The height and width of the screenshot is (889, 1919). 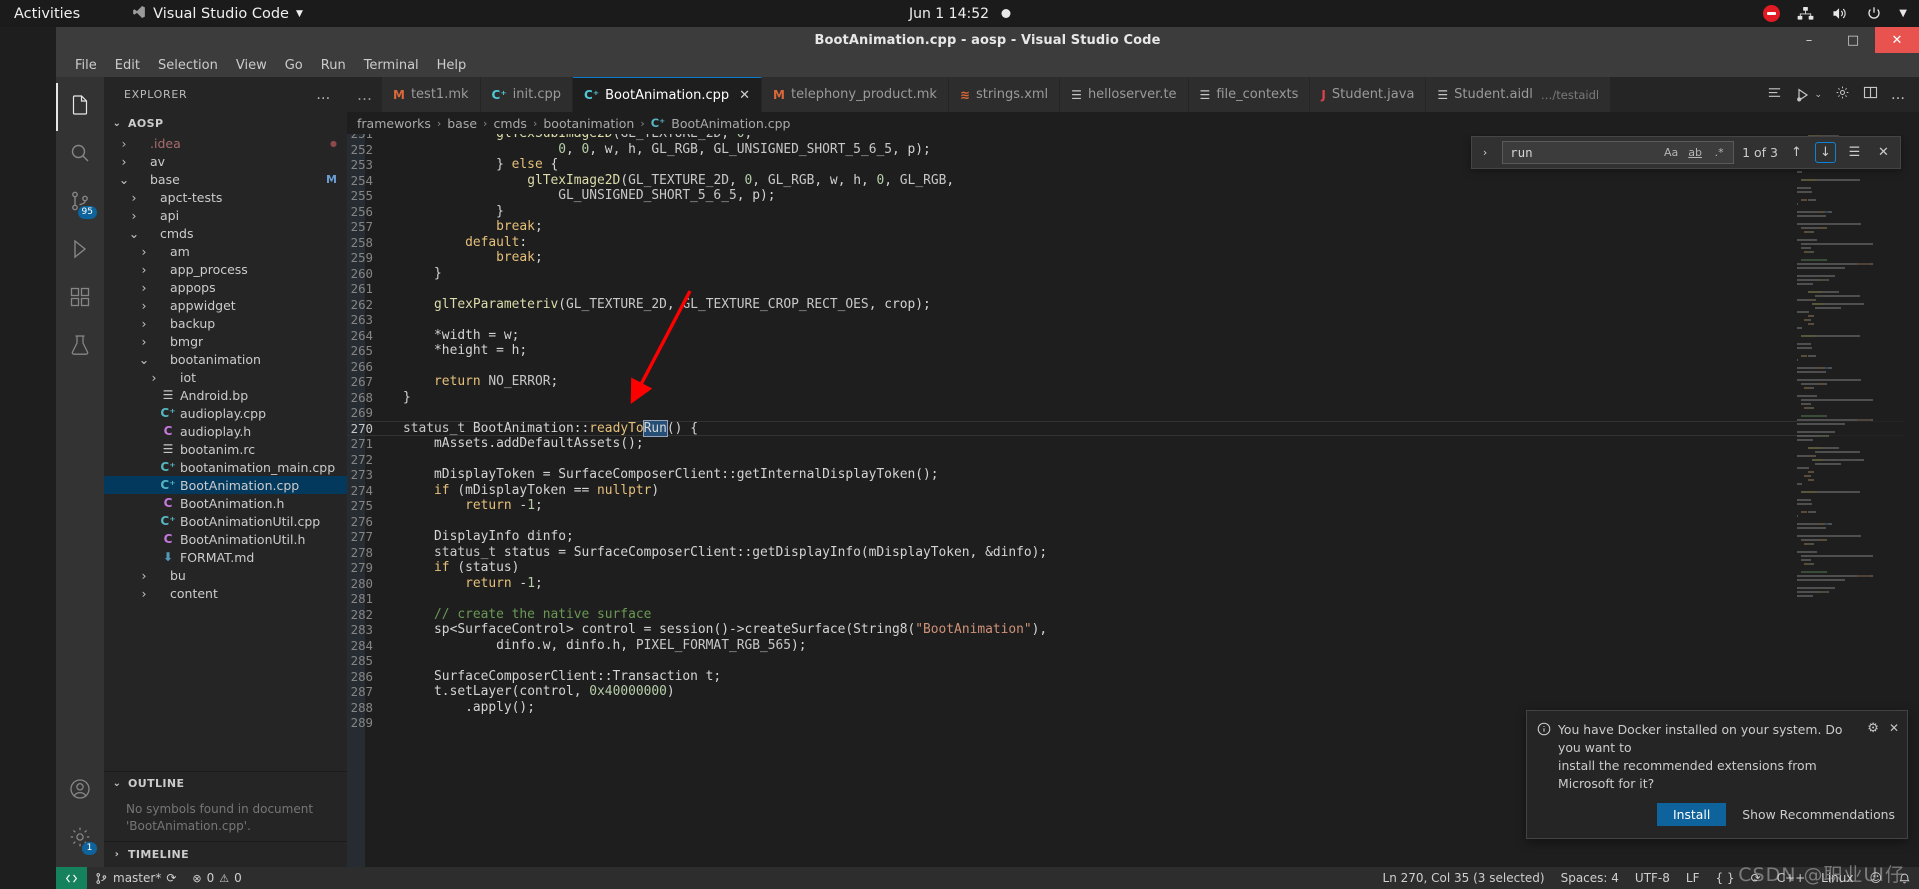 What do you see at coordinates (1825, 152) in the screenshot?
I see `find-next-button: ↓` at bounding box center [1825, 152].